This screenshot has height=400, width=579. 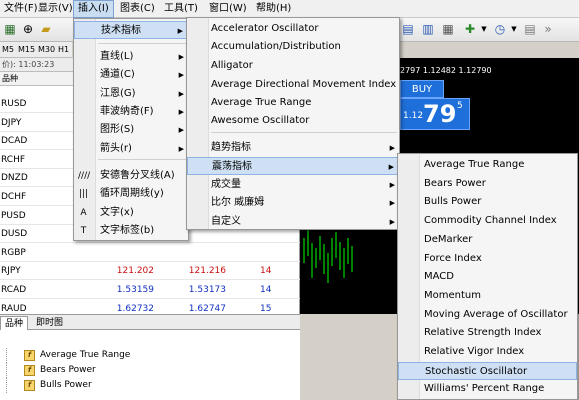 What do you see at coordinates (487, 389) in the screenshot?
I see `oscillator-menu-item: Williams' Percent Range` at bounding box center [487, 389].